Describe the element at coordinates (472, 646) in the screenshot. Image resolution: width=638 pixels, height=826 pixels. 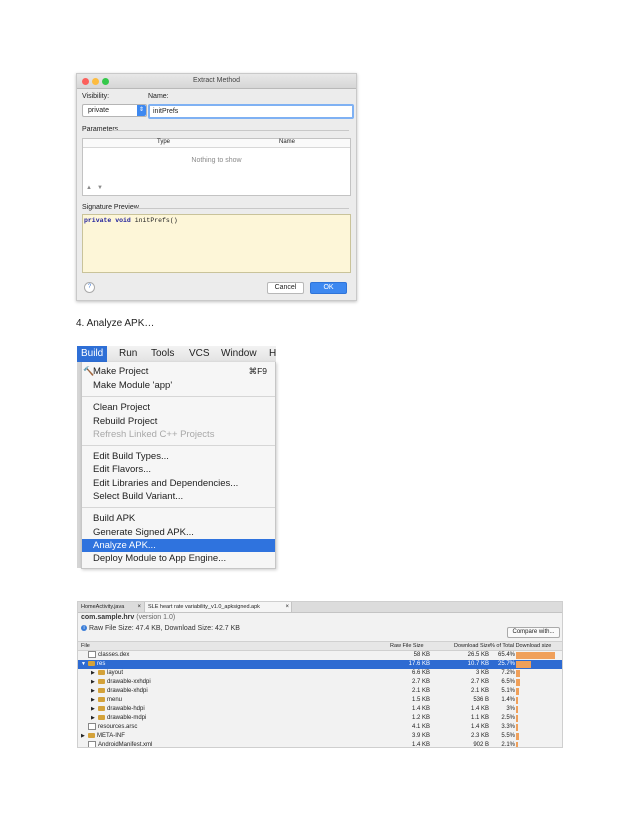
I see `column-header-download-size: Download Size` at that location.